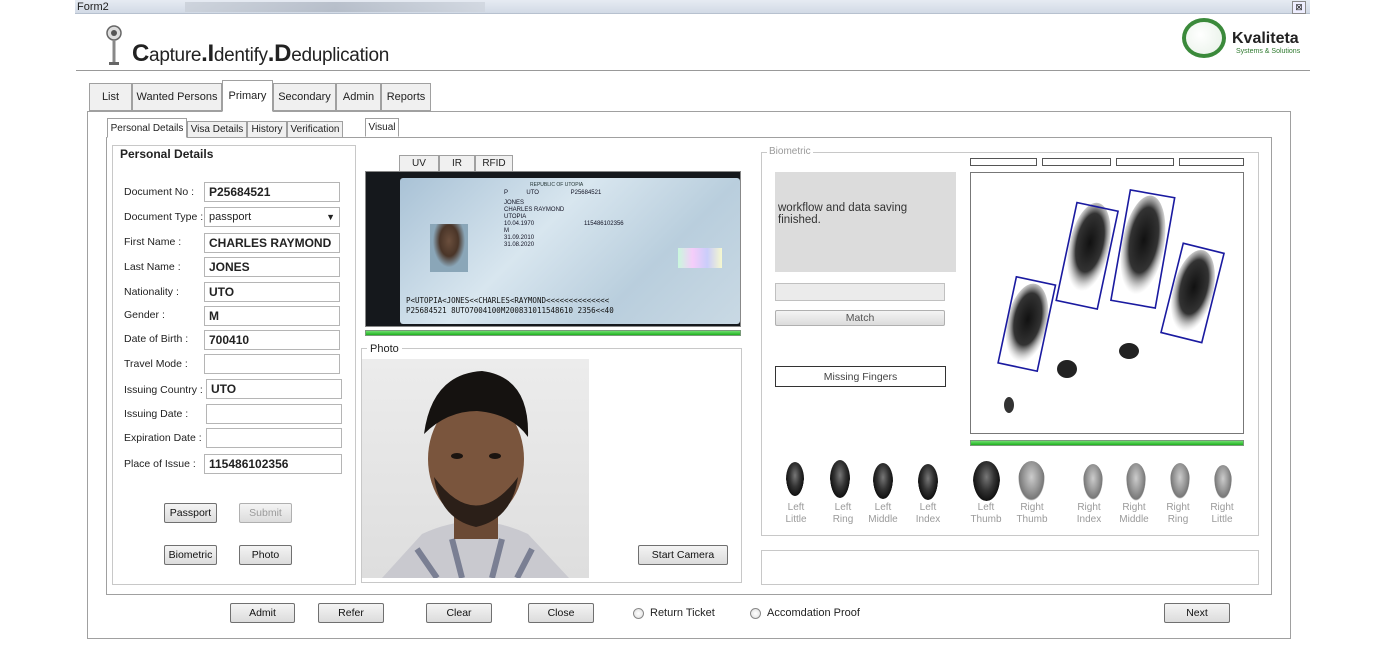 The width and height of the screenshot is (1374, 650). I want to click on label-document-no: Document No :, so click(159, 192).